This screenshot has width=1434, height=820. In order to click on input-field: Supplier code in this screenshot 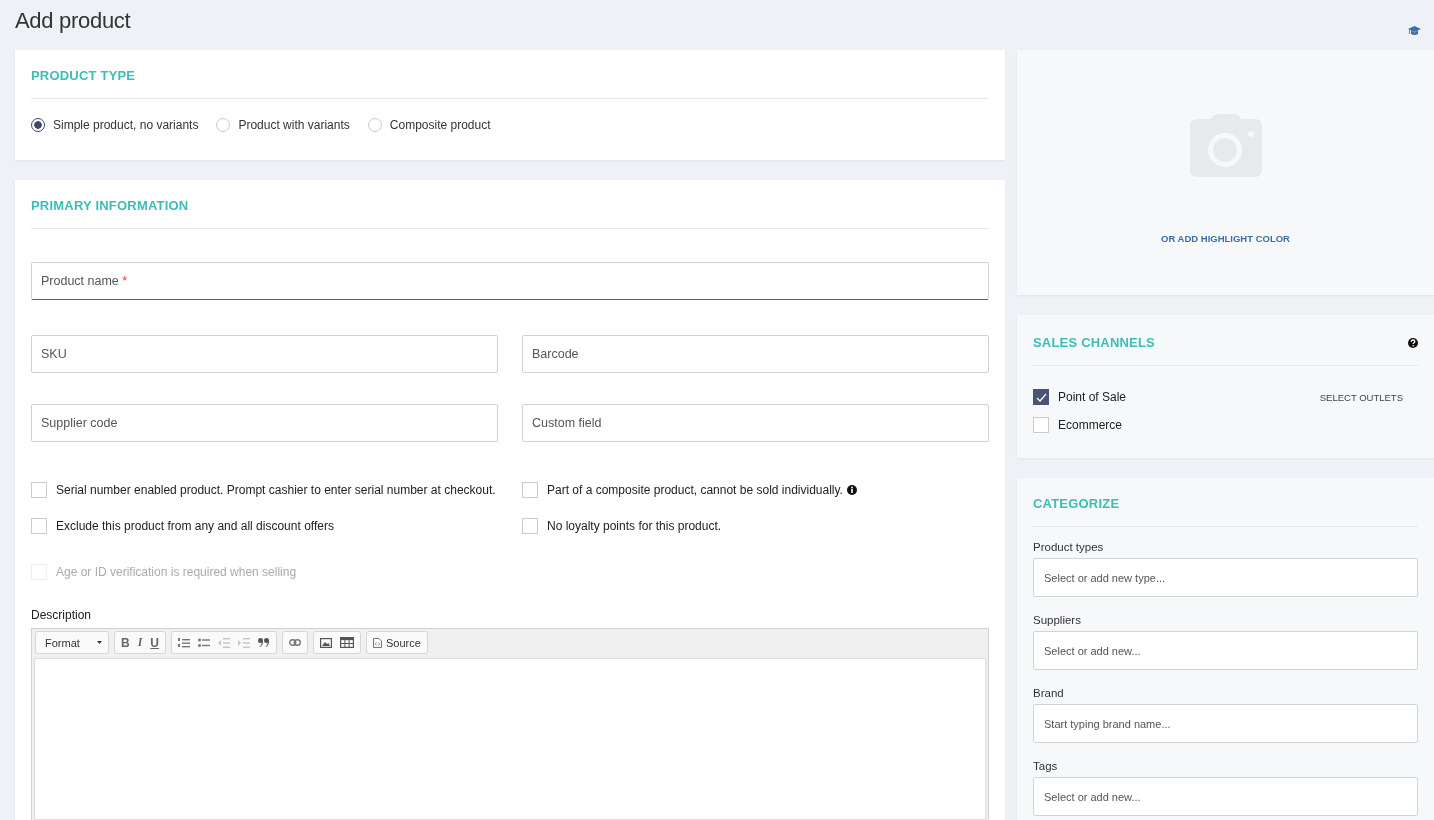, I will do `click(264, 423)`.